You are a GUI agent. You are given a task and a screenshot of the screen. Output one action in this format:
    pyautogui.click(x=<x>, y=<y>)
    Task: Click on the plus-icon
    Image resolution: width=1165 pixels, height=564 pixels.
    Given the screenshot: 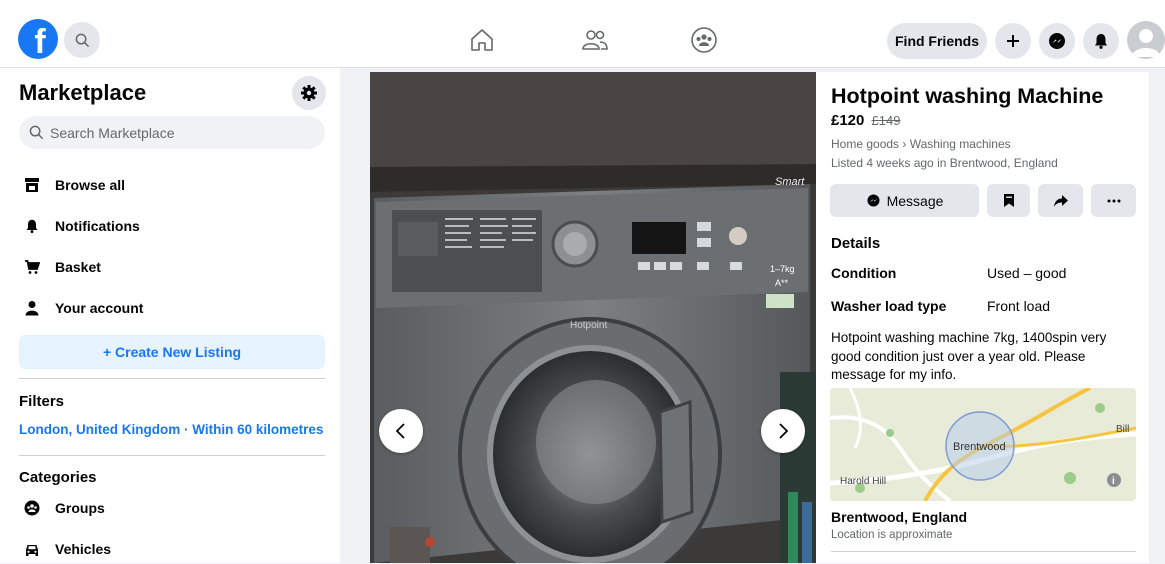 What is the action you would take?
    pyautogui.click(x=1013, y=41)
    